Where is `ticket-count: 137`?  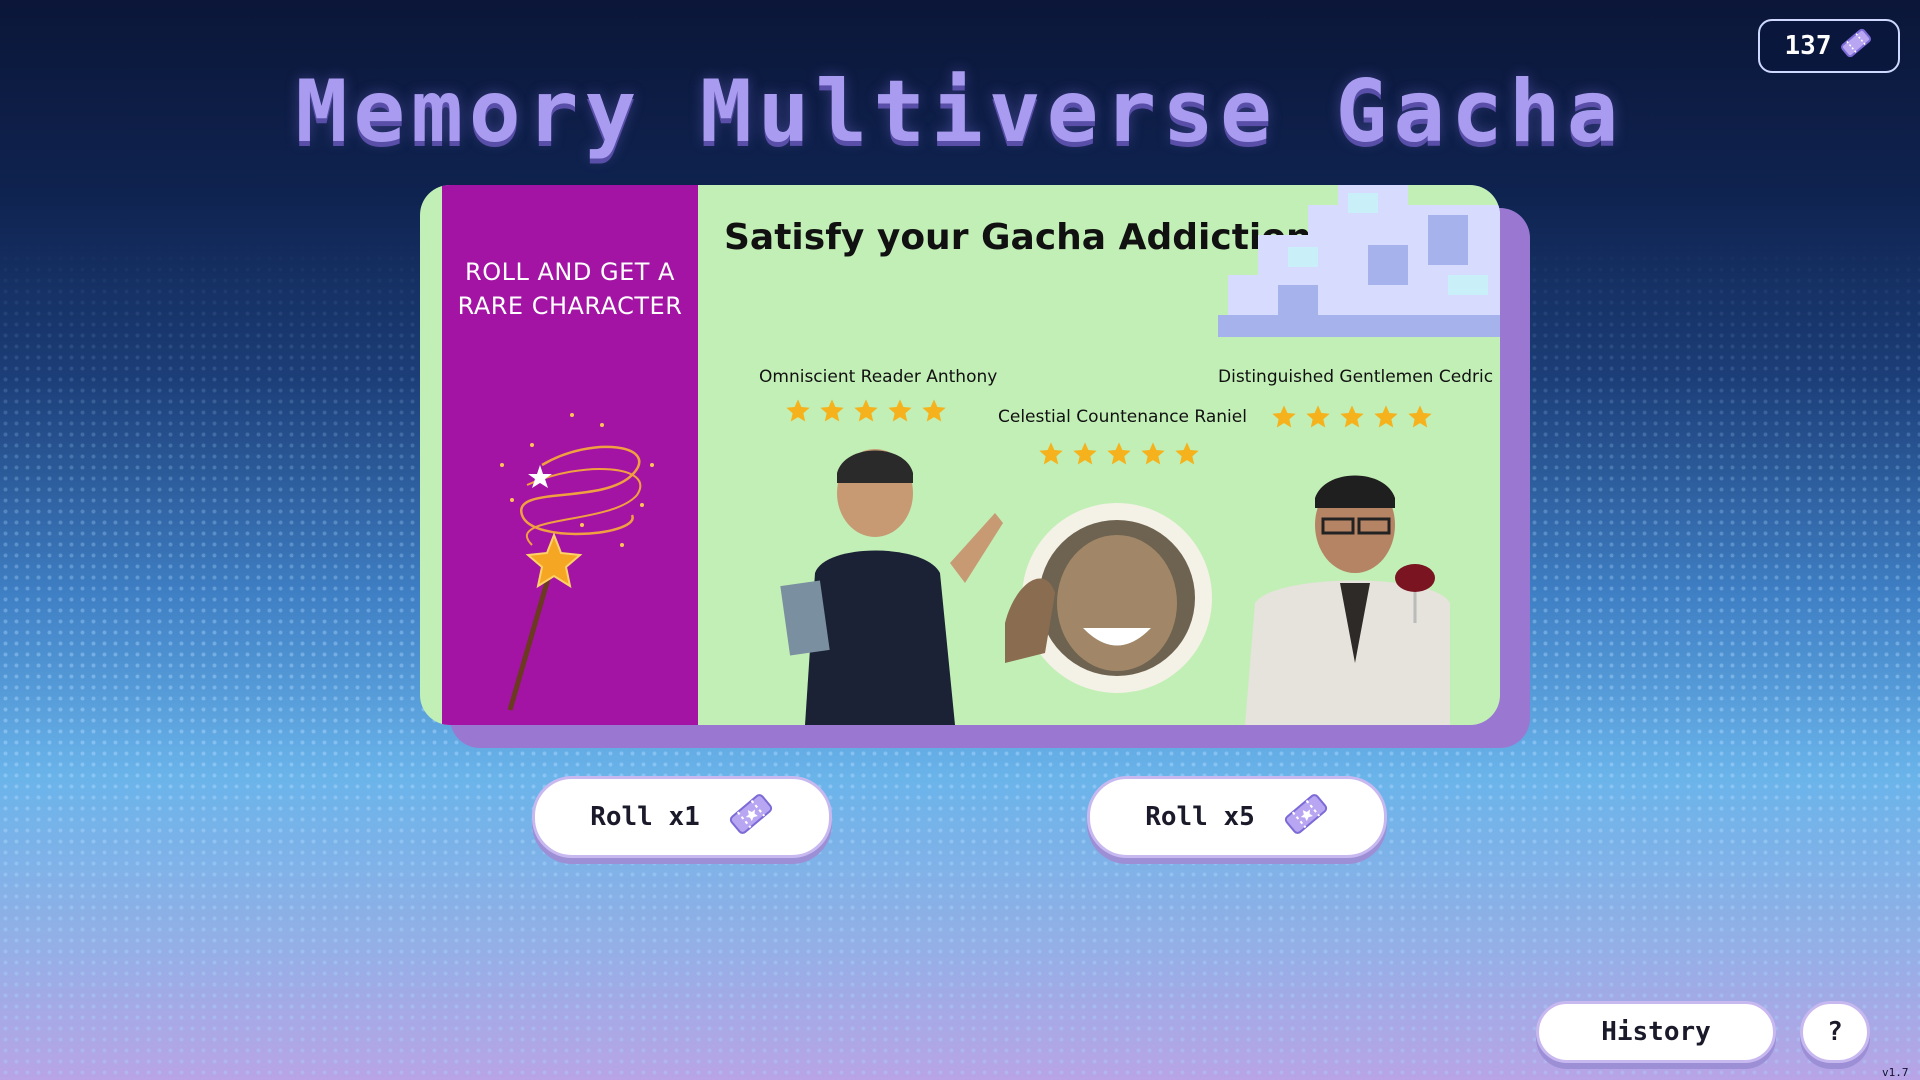 ticket-count: 137 is located at coordinates (1808, 46).